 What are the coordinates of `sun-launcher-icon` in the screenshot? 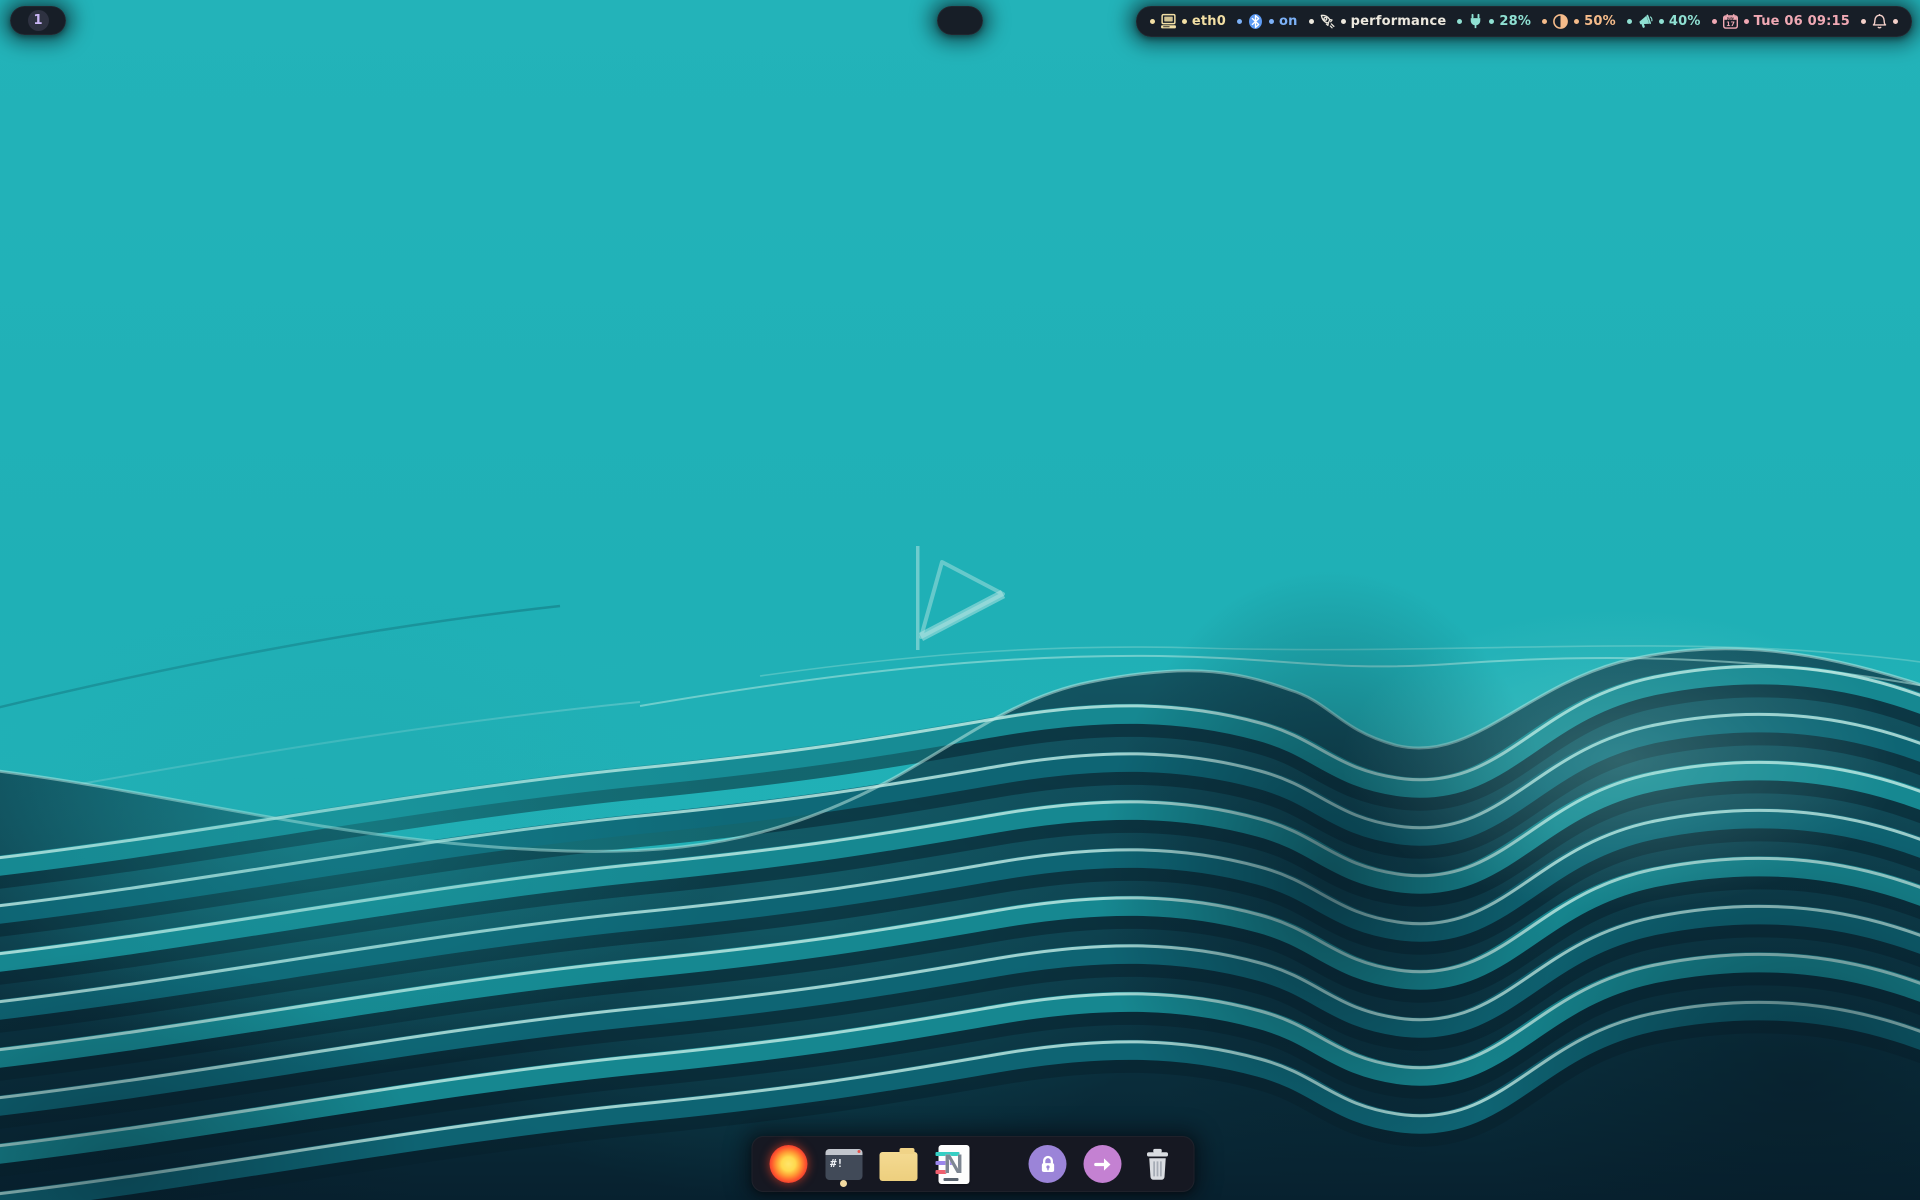 It's located at (788, 1164).